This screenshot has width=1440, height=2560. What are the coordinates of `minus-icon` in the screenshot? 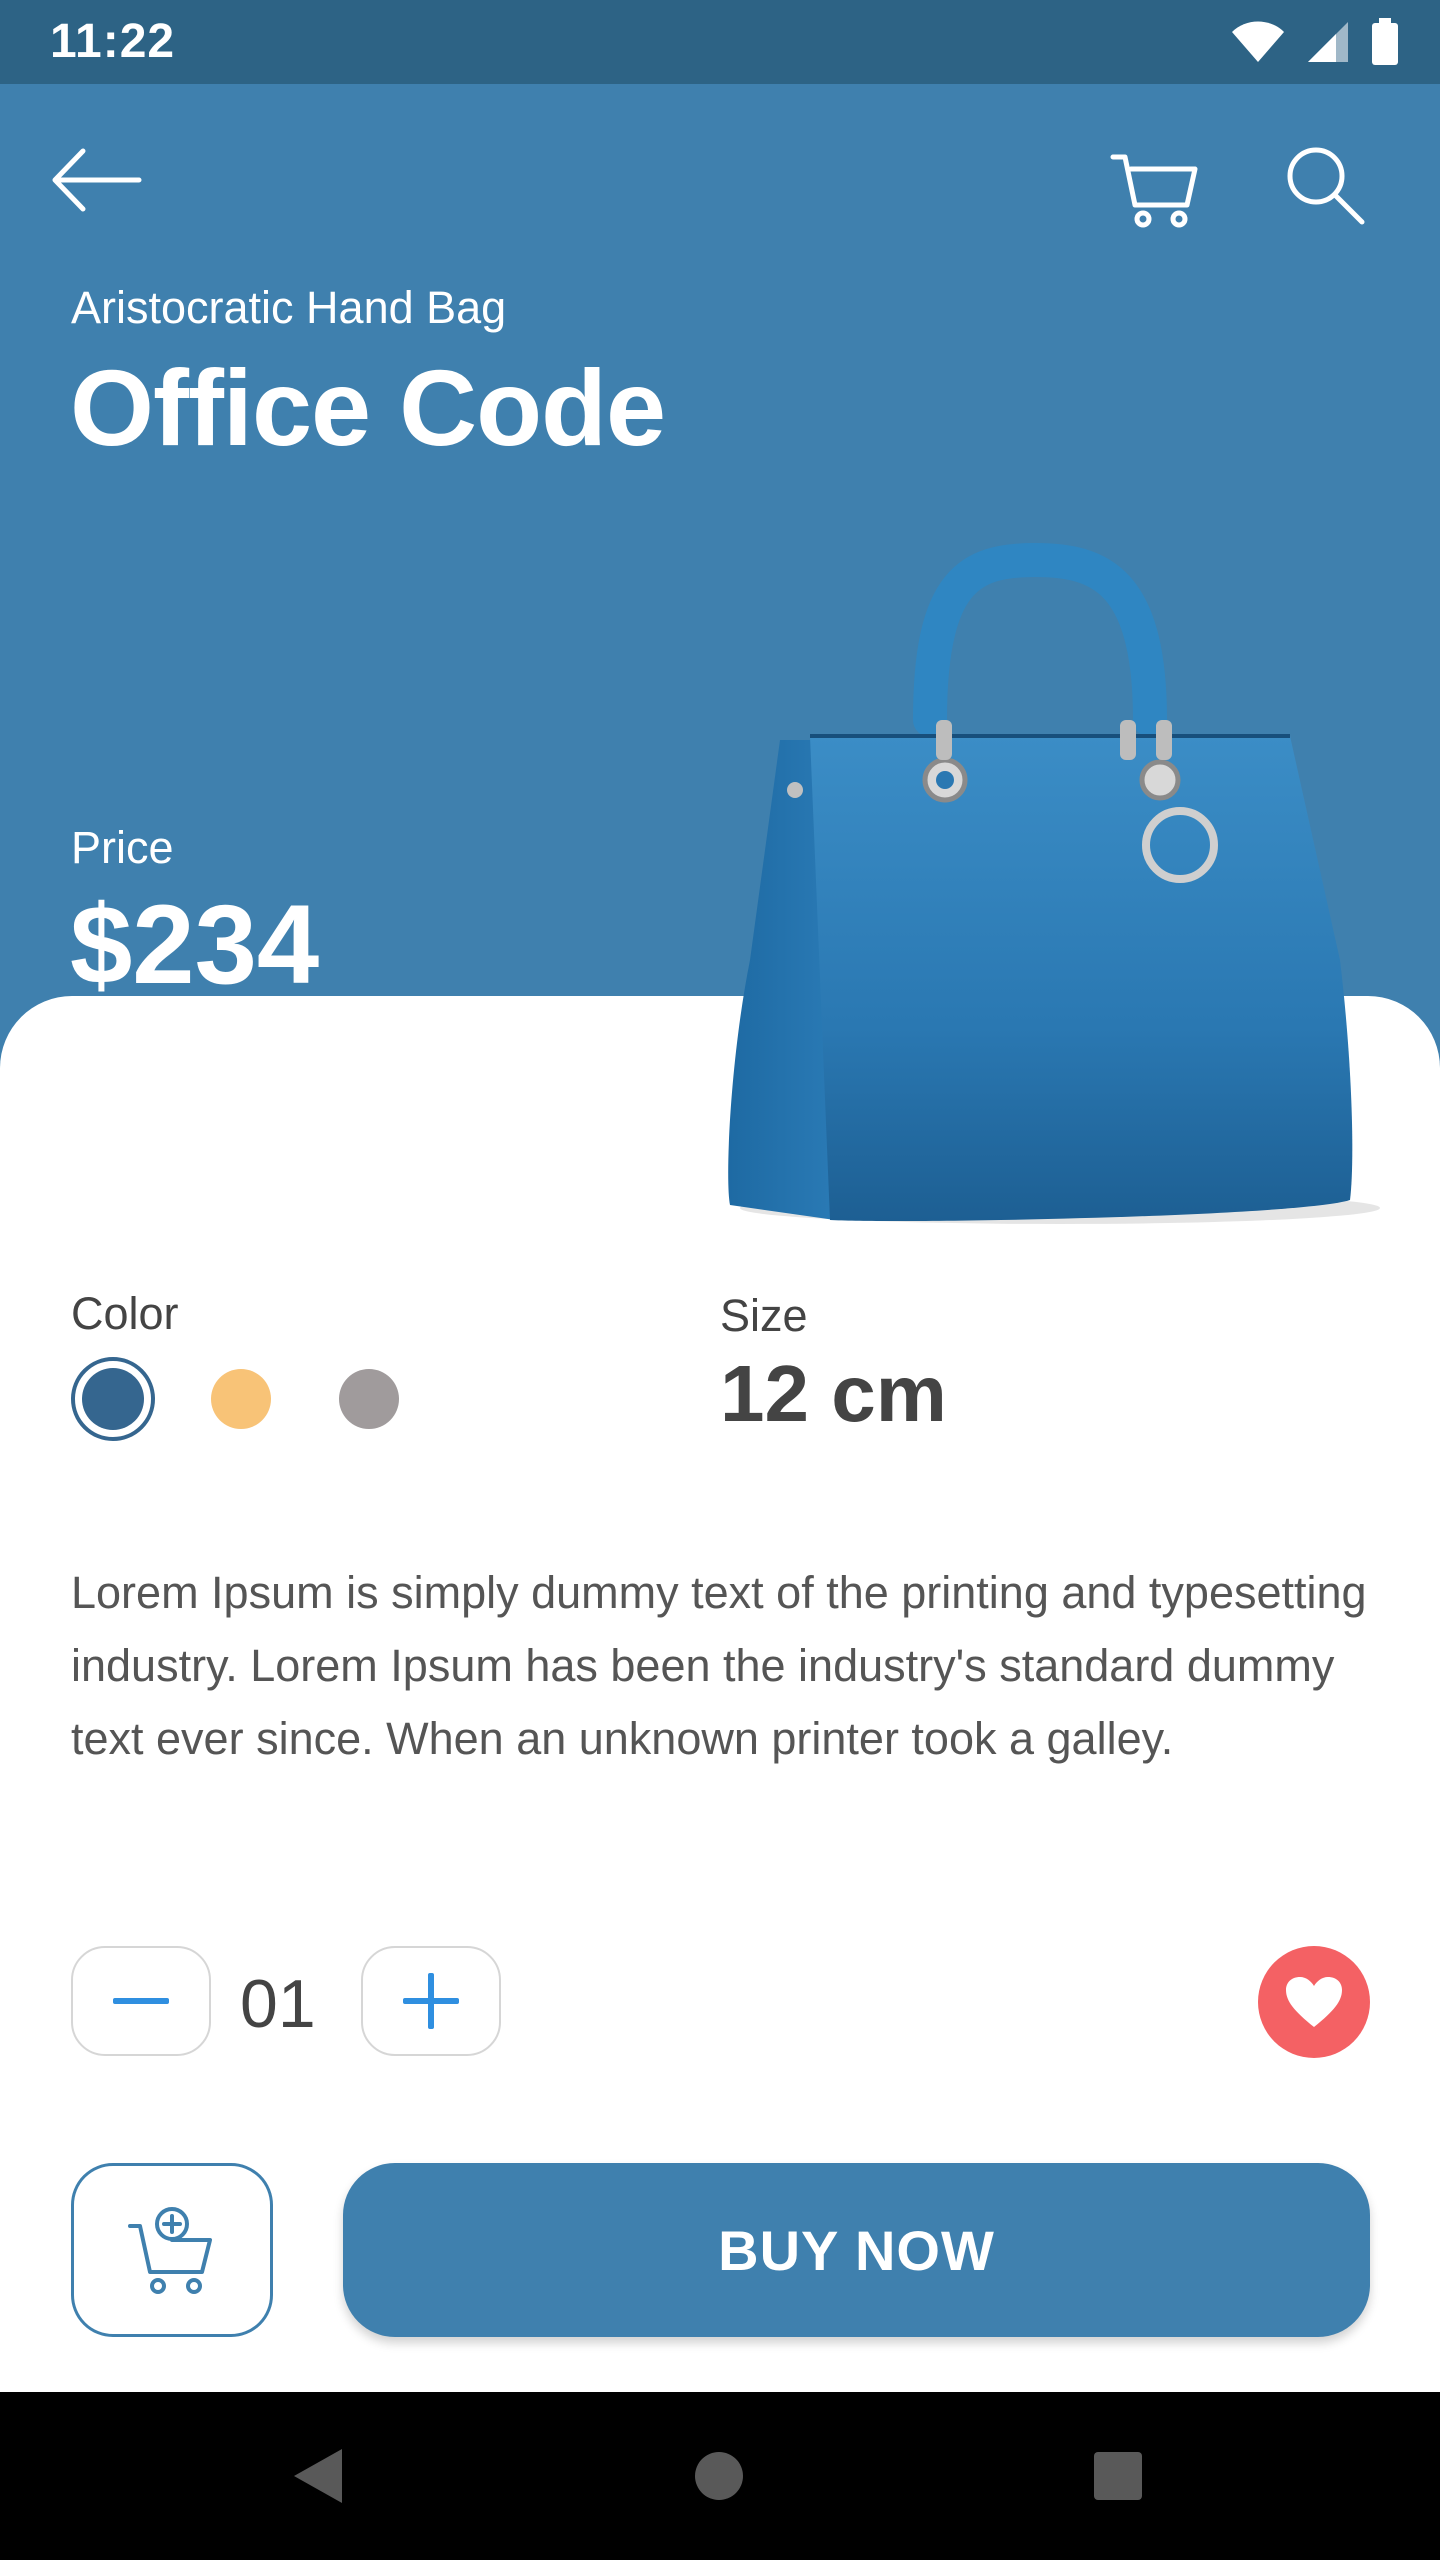 It's located at (141, 2001).